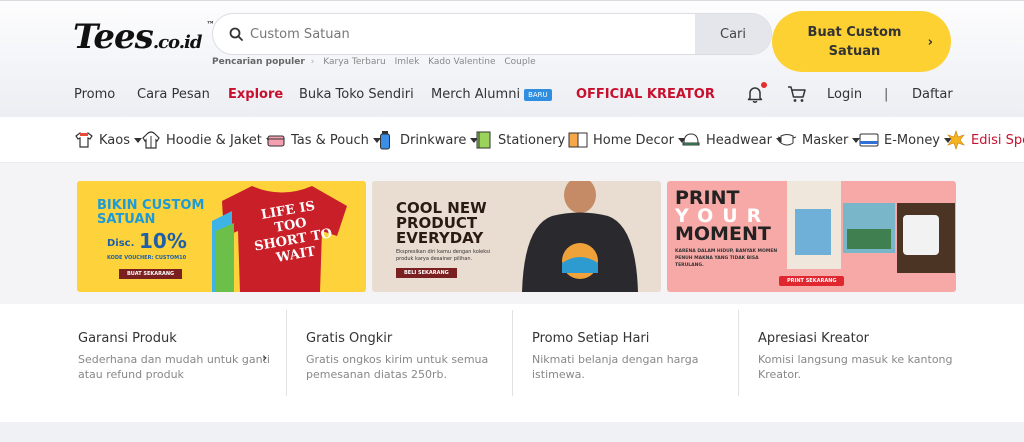 This screenshot has height=442, width=1024. Describe the element at coordinates (461, 62) in the screenshot. I see `popular-term: Kado Valentine` at that location.